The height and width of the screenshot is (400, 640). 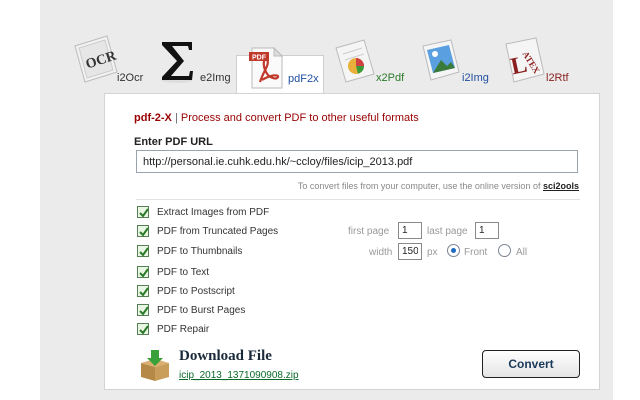 What do you see at coordinates (130, 78) in the screenshot?
I see `tab-label: i2Ocr` at bounding box center [130, 78].